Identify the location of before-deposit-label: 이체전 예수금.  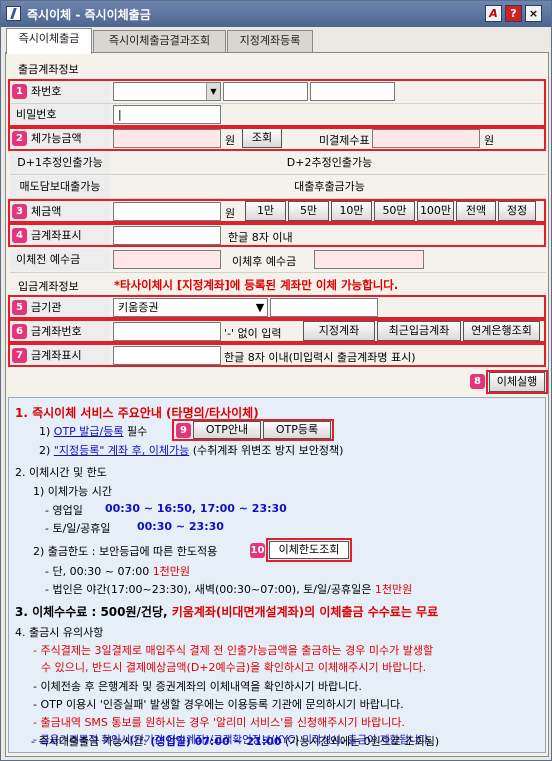
(60, 260).